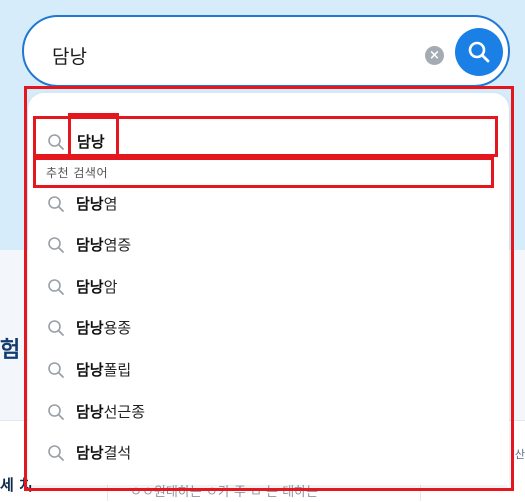  I want to click on background-heading-fragment: 험, so click(10, 350).